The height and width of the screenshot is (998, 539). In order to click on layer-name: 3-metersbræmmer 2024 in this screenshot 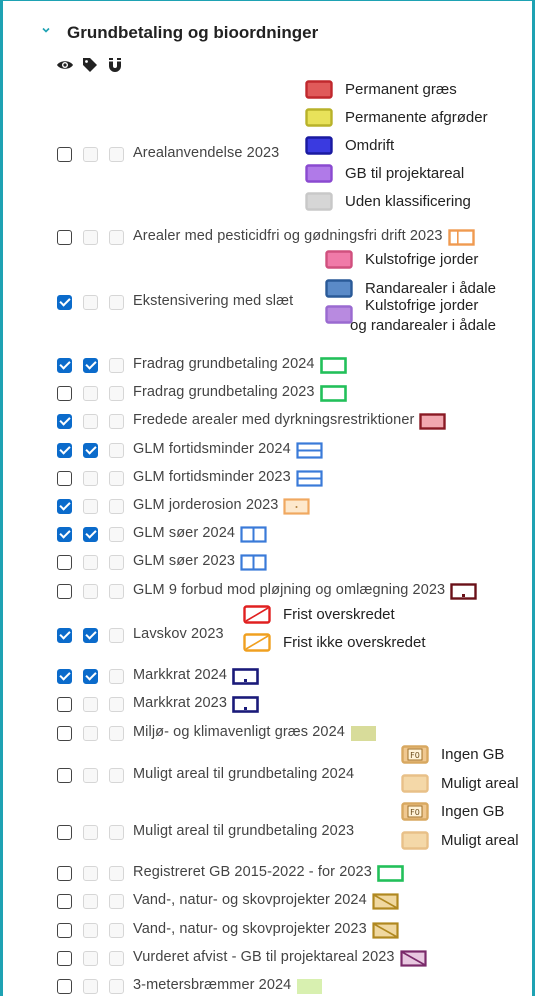, I will do `click(212, 985)`.